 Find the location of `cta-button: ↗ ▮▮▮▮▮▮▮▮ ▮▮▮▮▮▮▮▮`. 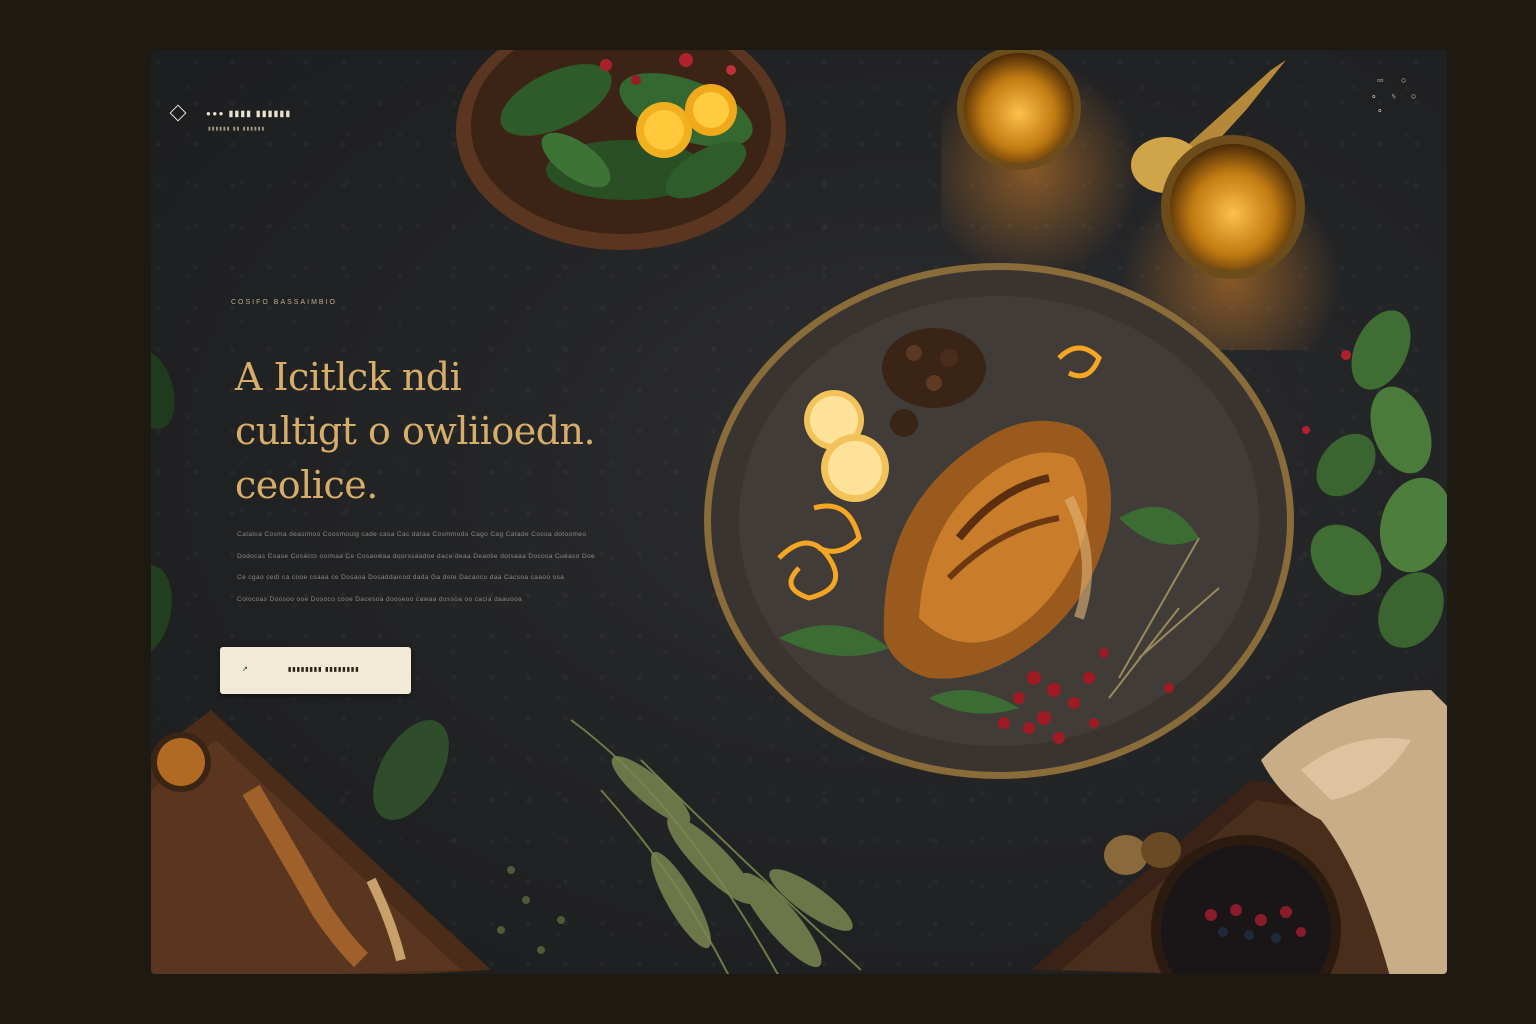

cta-button: ↗ ▮▮▮▮▮▮▮▮ ▮▮▮▮▮▮▮▮ is located at coordinates (315, 670).